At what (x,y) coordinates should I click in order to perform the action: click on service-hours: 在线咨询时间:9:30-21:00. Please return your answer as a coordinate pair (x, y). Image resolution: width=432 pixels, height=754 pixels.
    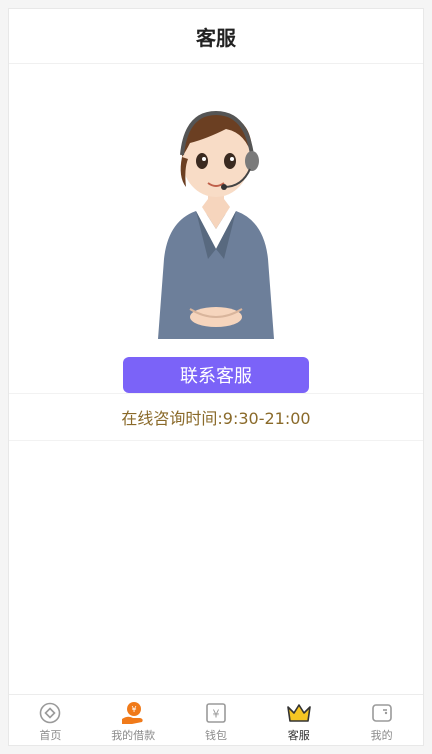
    Looking at the image, I should click on (216, 417).